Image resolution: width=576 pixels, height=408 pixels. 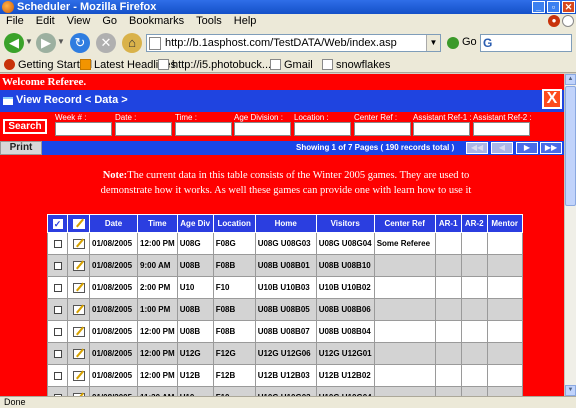 I want to click on filter-ar2-input, so click(x=501, y=129).